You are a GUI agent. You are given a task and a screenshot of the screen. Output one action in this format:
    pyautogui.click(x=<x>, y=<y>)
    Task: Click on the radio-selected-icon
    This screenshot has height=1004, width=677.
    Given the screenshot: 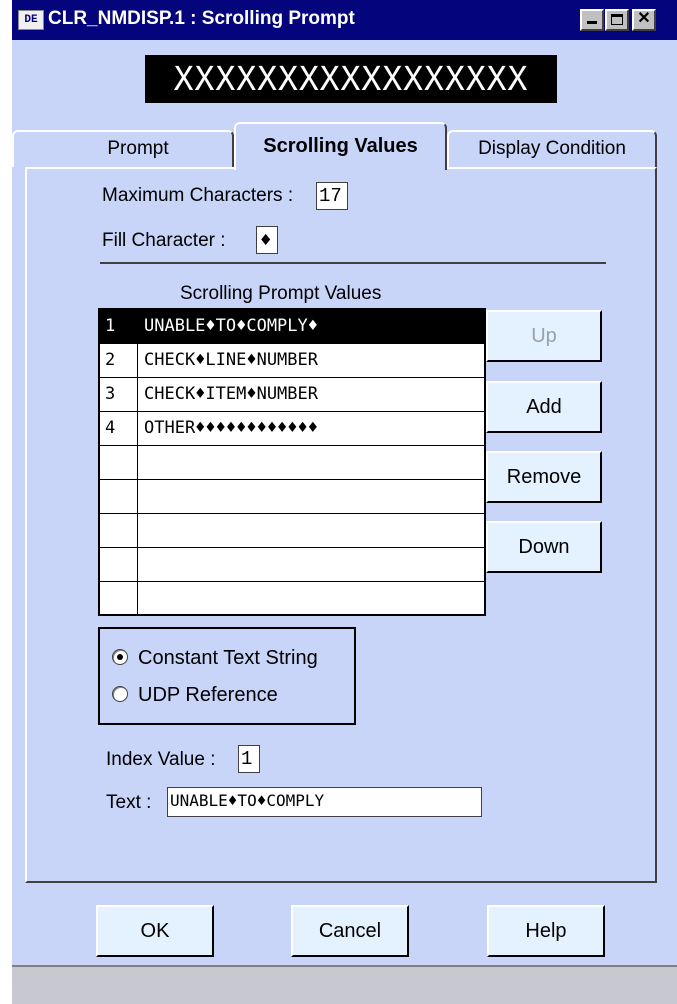 What is the action you would take?
    pyautogui.click(x=120, y=657)
    